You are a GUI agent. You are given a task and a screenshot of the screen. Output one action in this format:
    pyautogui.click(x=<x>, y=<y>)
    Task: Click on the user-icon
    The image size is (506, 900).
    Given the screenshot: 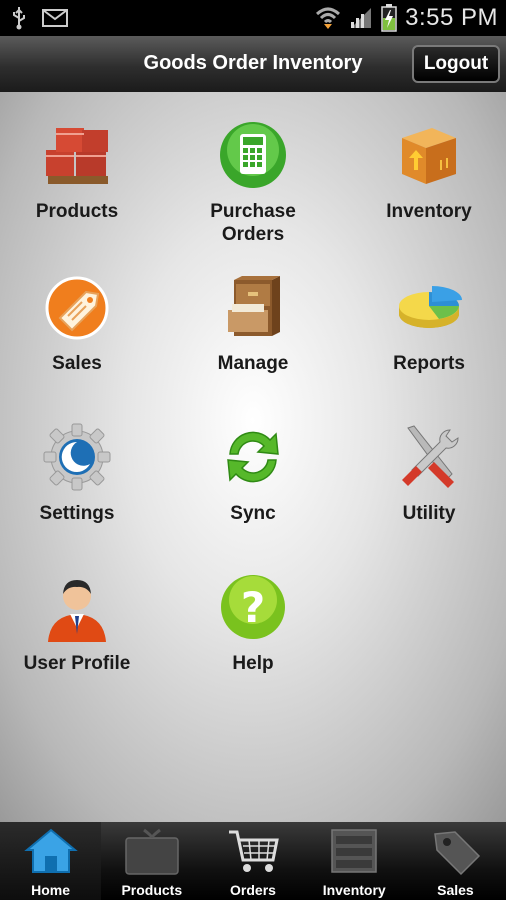 What is the action you would take?
    pyautogui.click(x=77, y=611)
    